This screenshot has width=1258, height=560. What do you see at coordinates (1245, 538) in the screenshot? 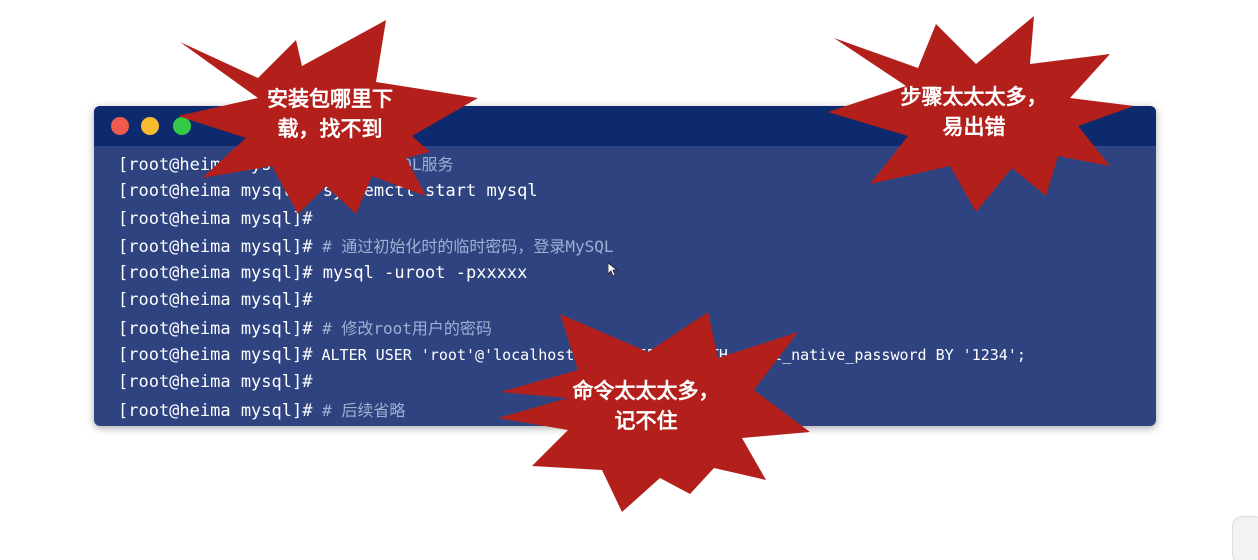
I see `floating-widget-icon` at bounding box center [1245, 538].